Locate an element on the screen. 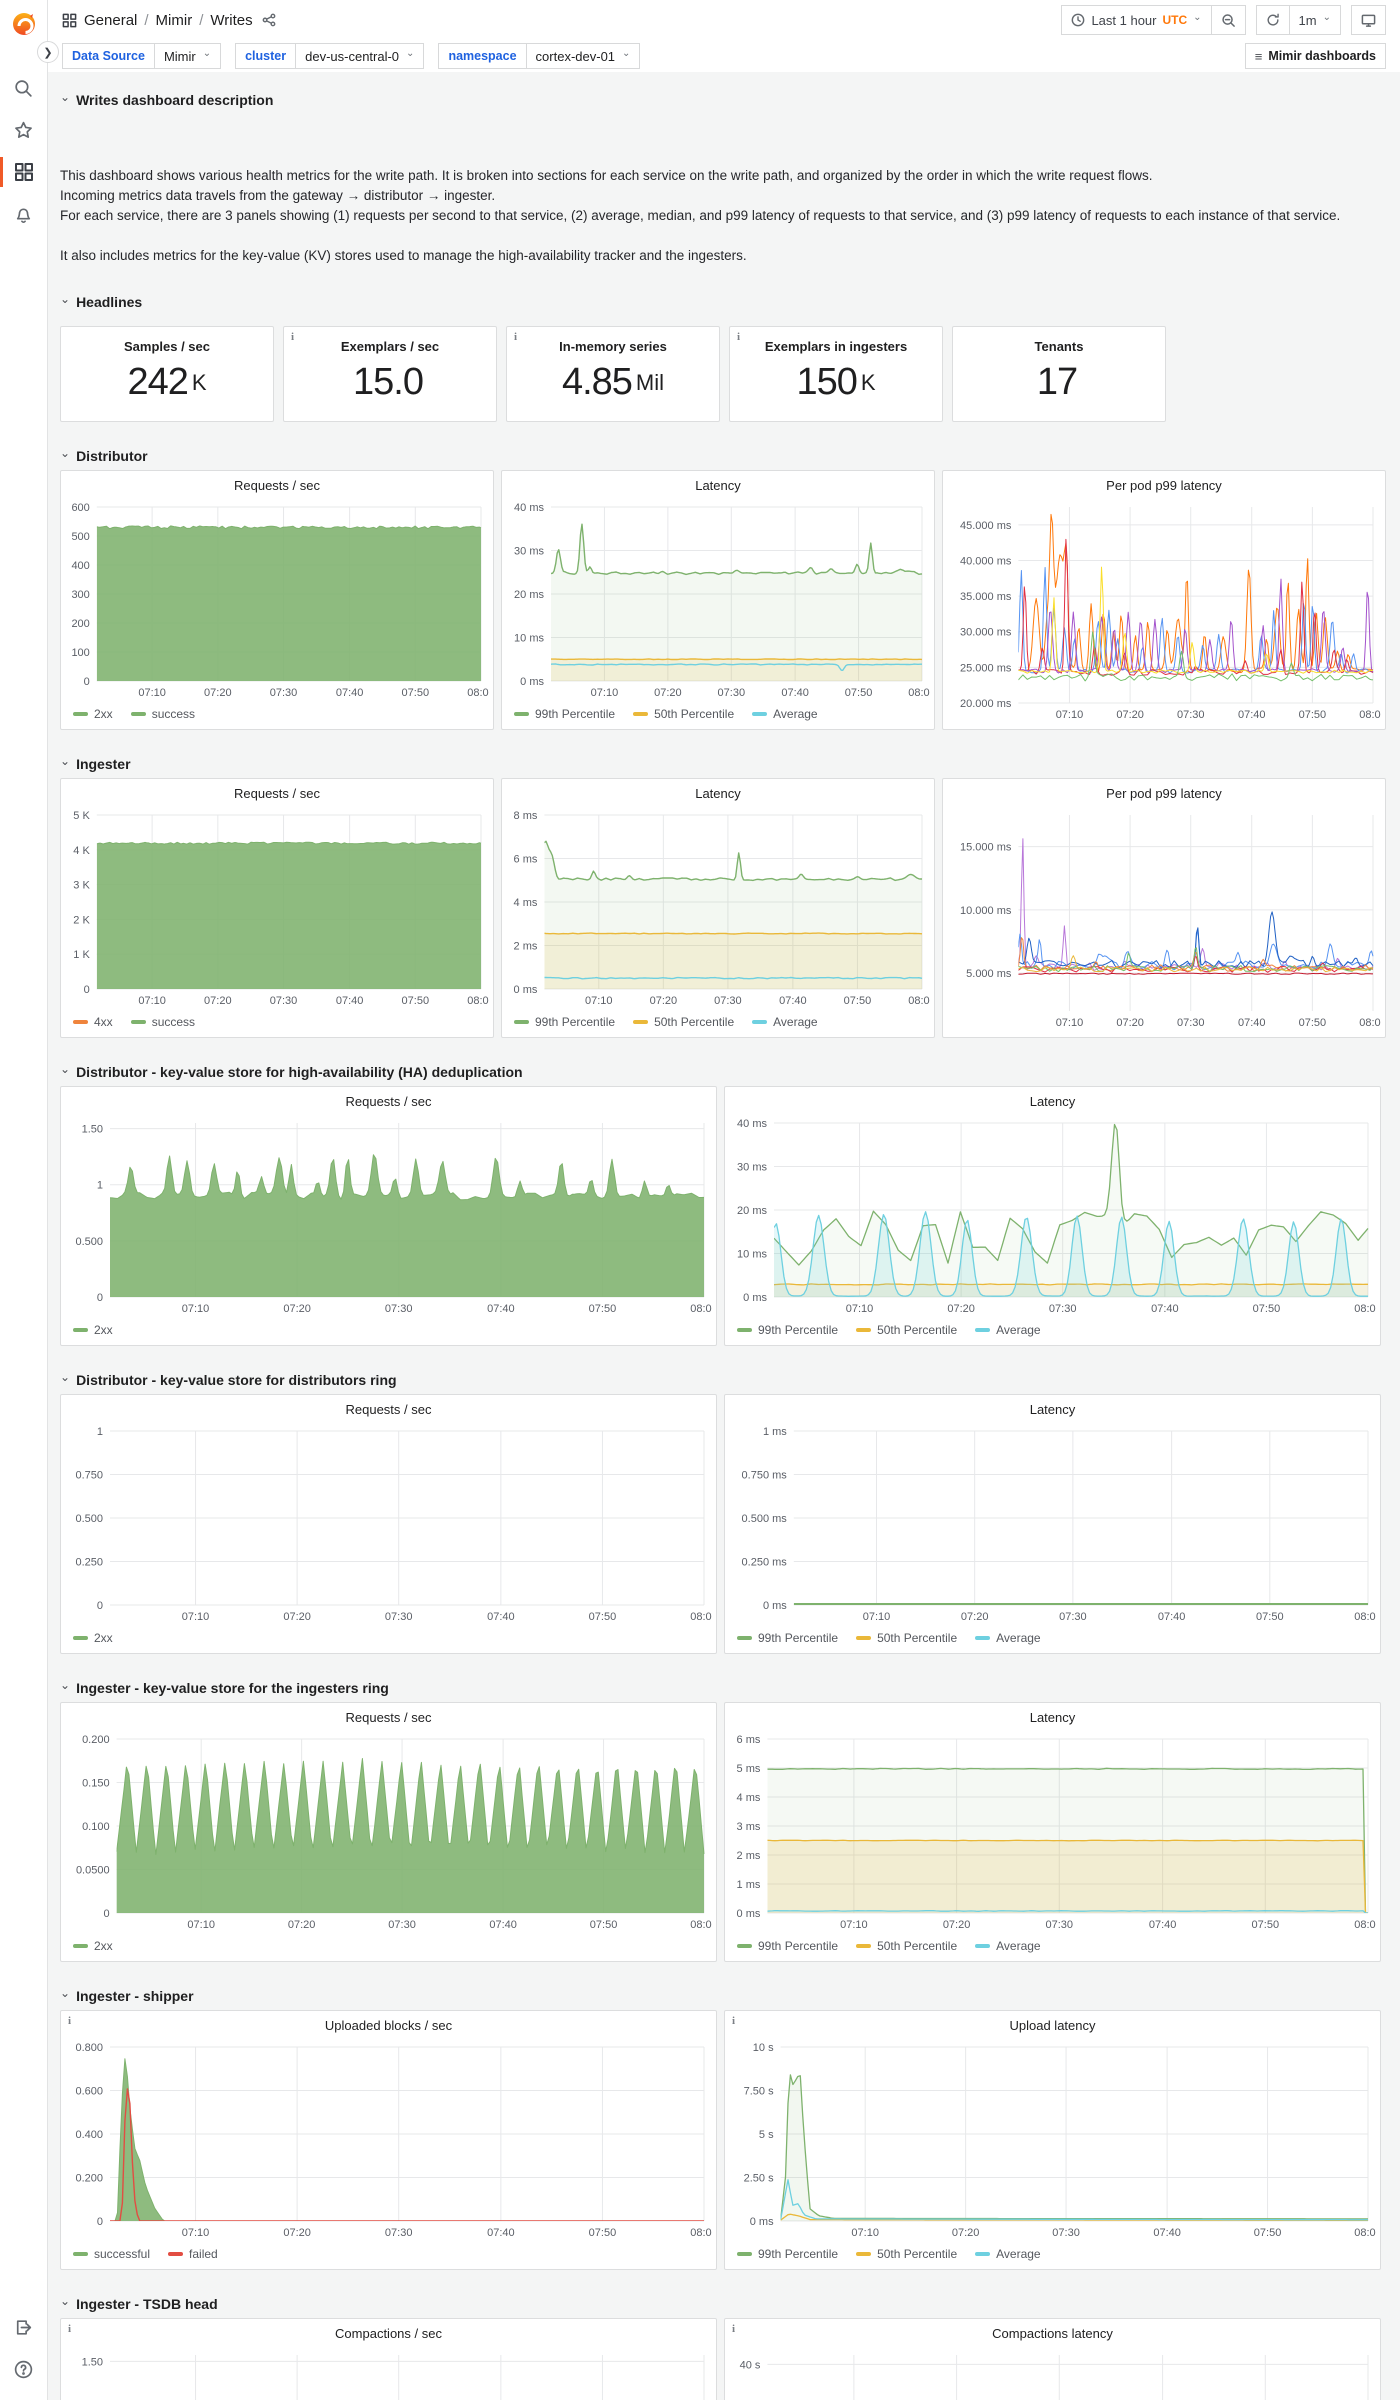 This screenshot has height=2400, width=1400. sidebar-item-starred is located at coordinates (23, 130).